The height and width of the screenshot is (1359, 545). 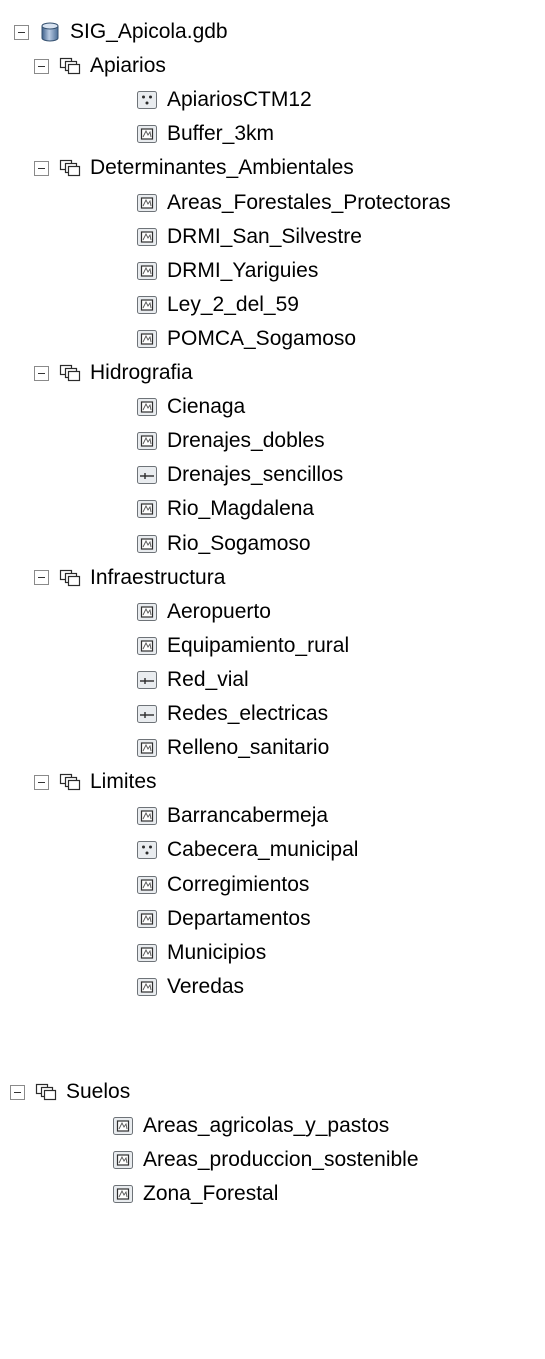 I want to click on tree-dataset-limites-label: Limites, so click(x=123, y=782).